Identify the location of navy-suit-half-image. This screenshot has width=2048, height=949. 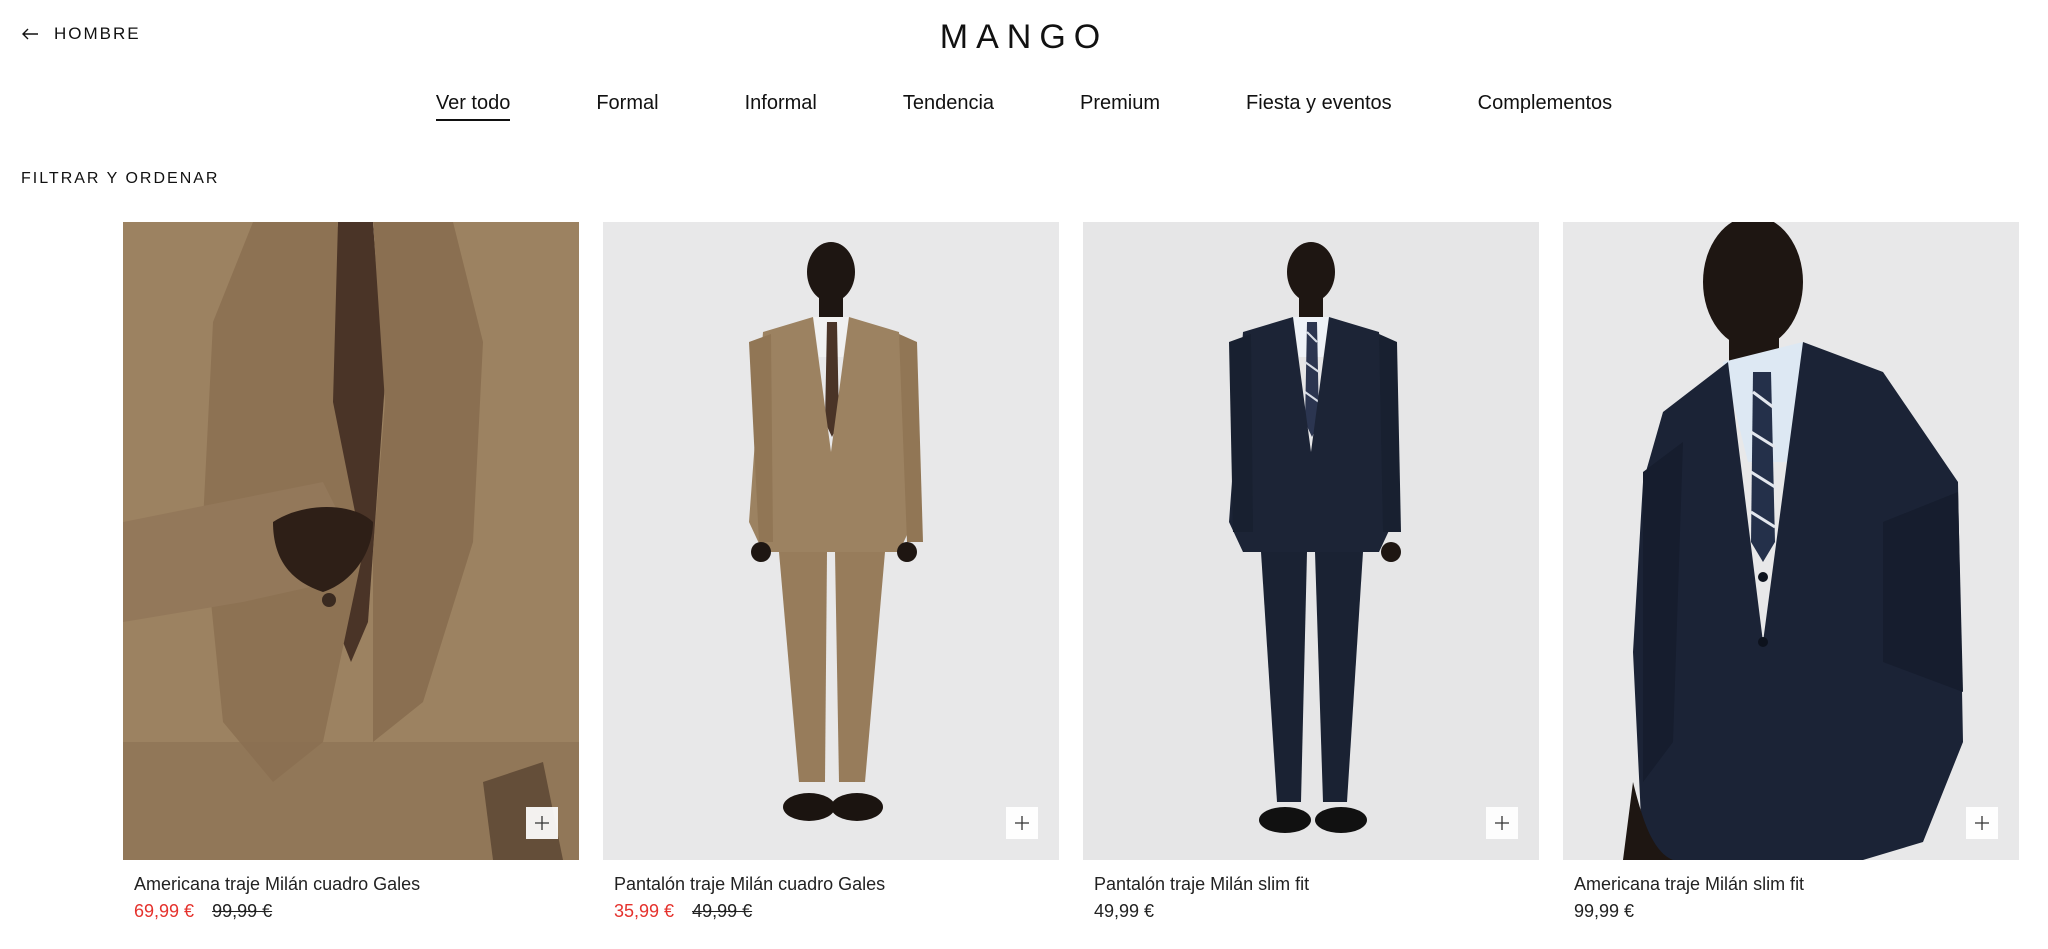
(1791, 541).